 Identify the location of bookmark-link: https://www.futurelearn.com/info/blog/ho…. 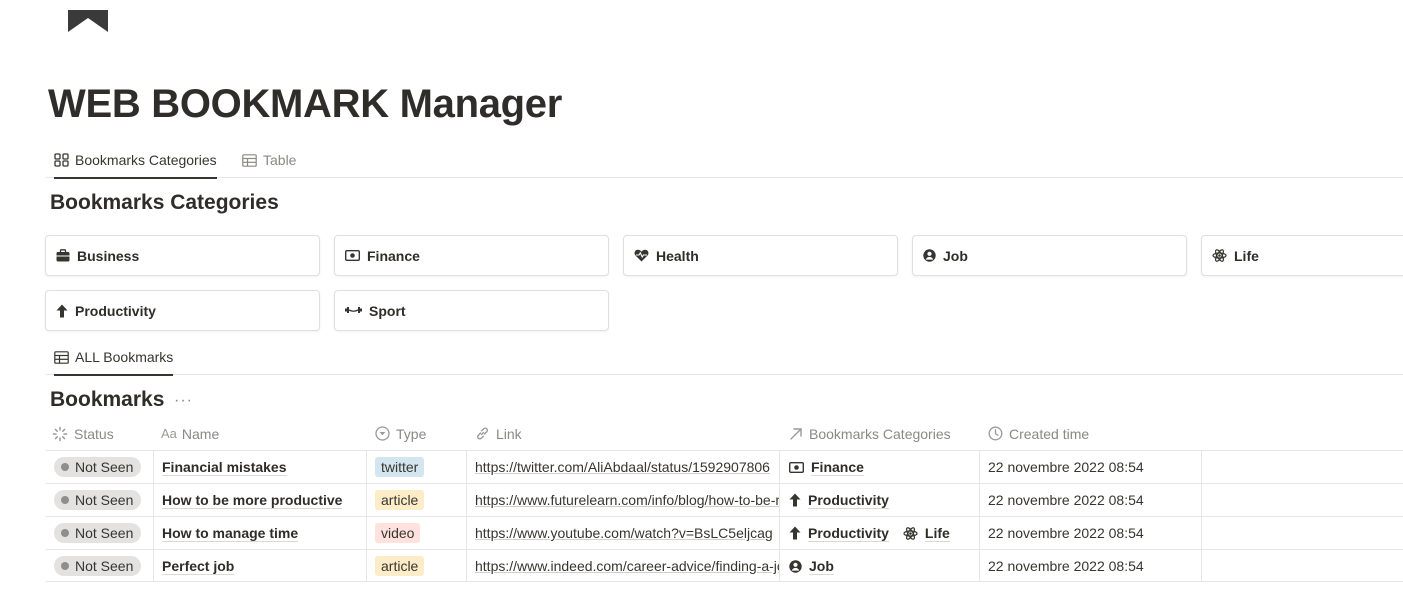
(627, 500).